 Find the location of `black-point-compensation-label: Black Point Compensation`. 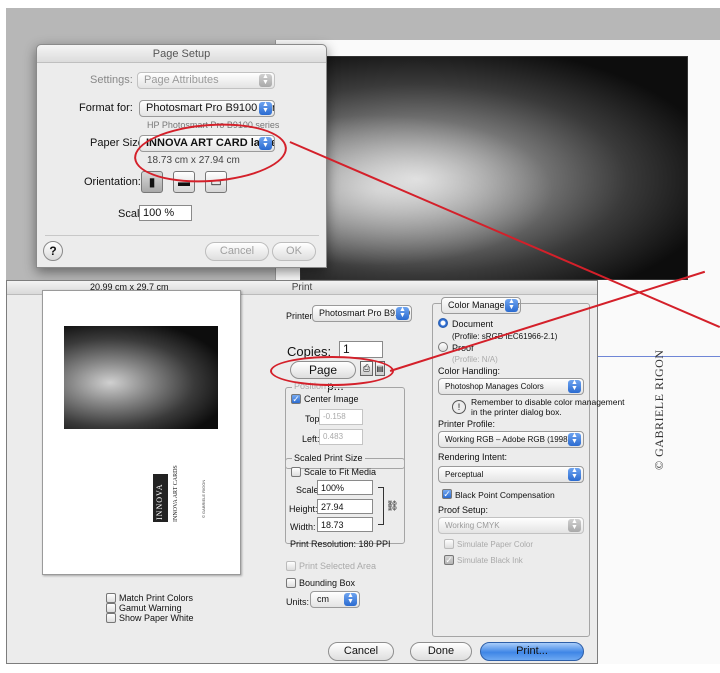

black-point-compensation-label: Black Point Compensation is located at coordinates (505, 495).